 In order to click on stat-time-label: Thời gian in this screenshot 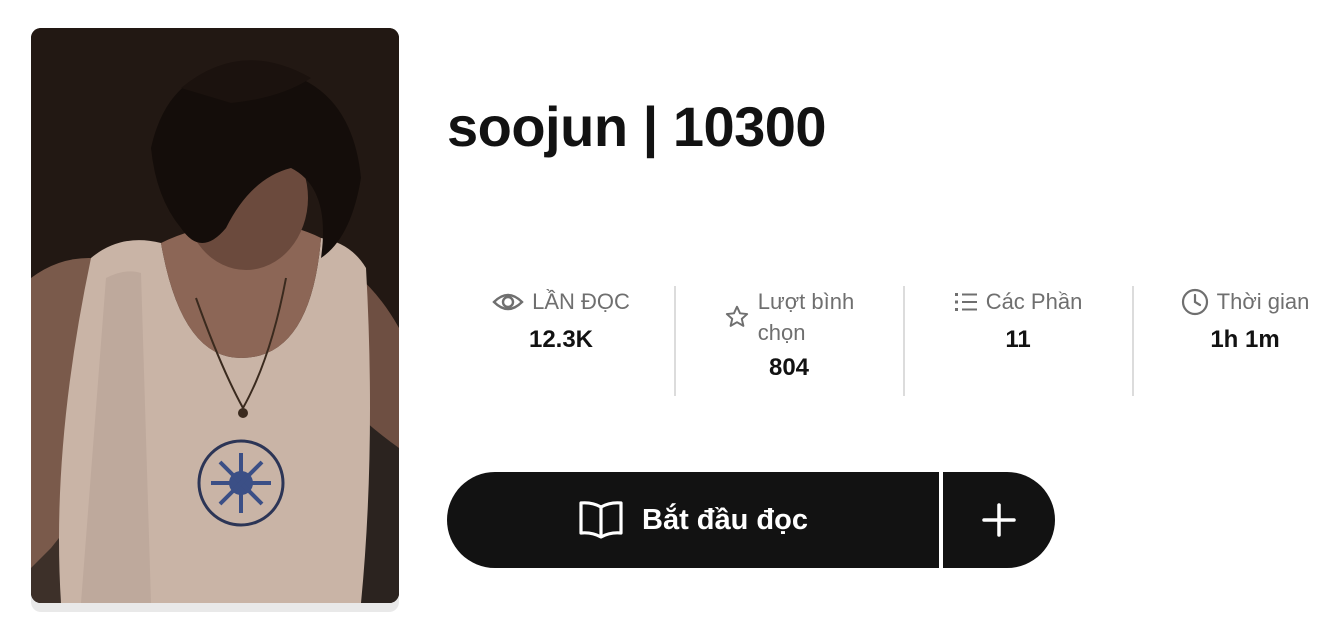, I will do `click(1263, 301)`.